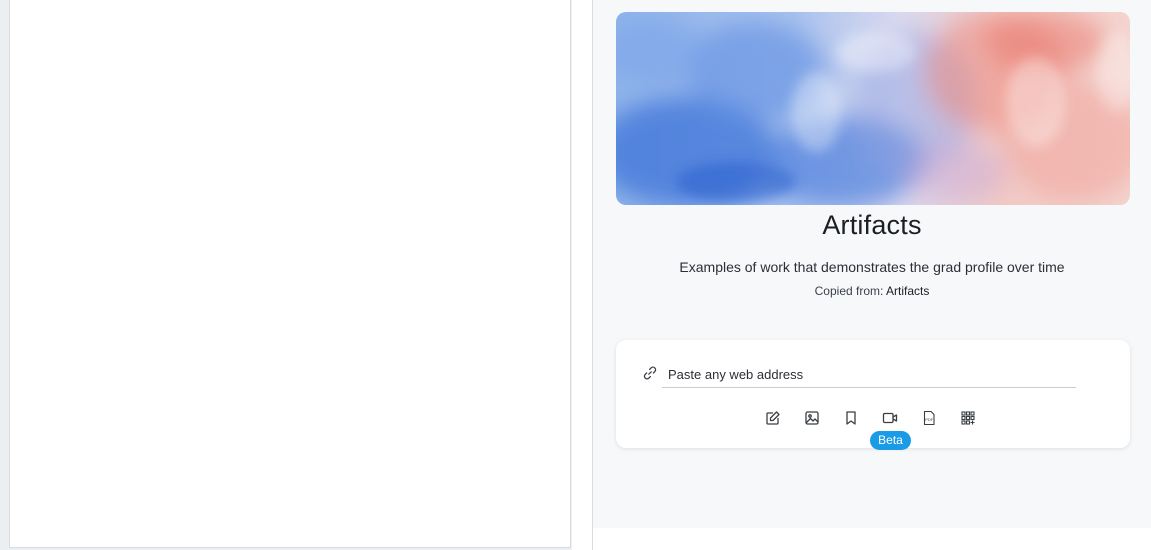 This screenshot has width=1151, height=550. What do you see at coordinates (812, 418) in the screenshot?
I see `image-icon` at bounding box center [812, 418].